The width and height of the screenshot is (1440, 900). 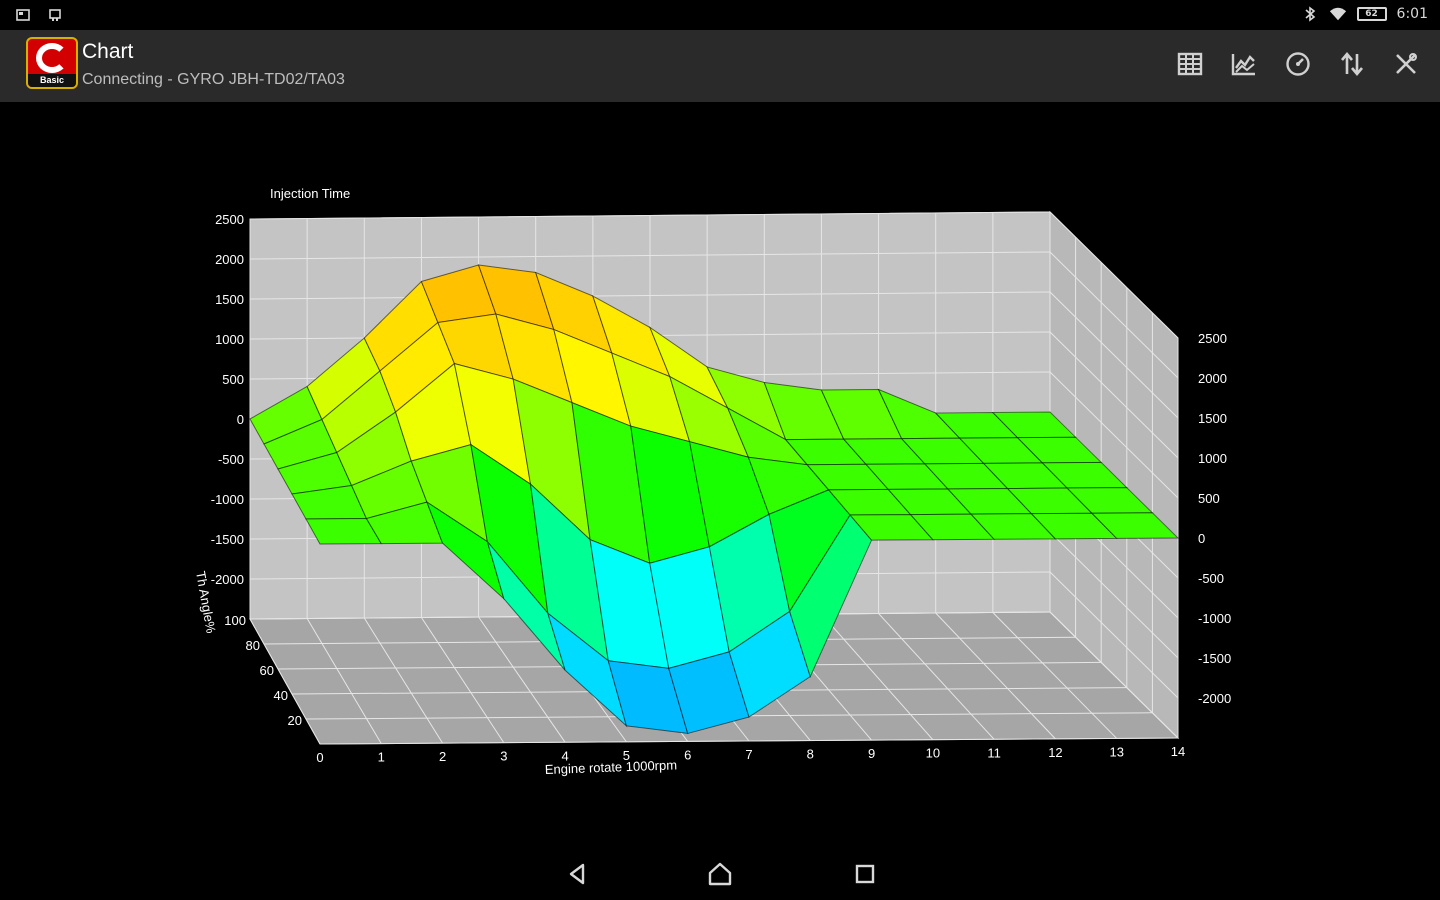 I want to click on z-tick-label-left: -500, so click(x=231, y=459).